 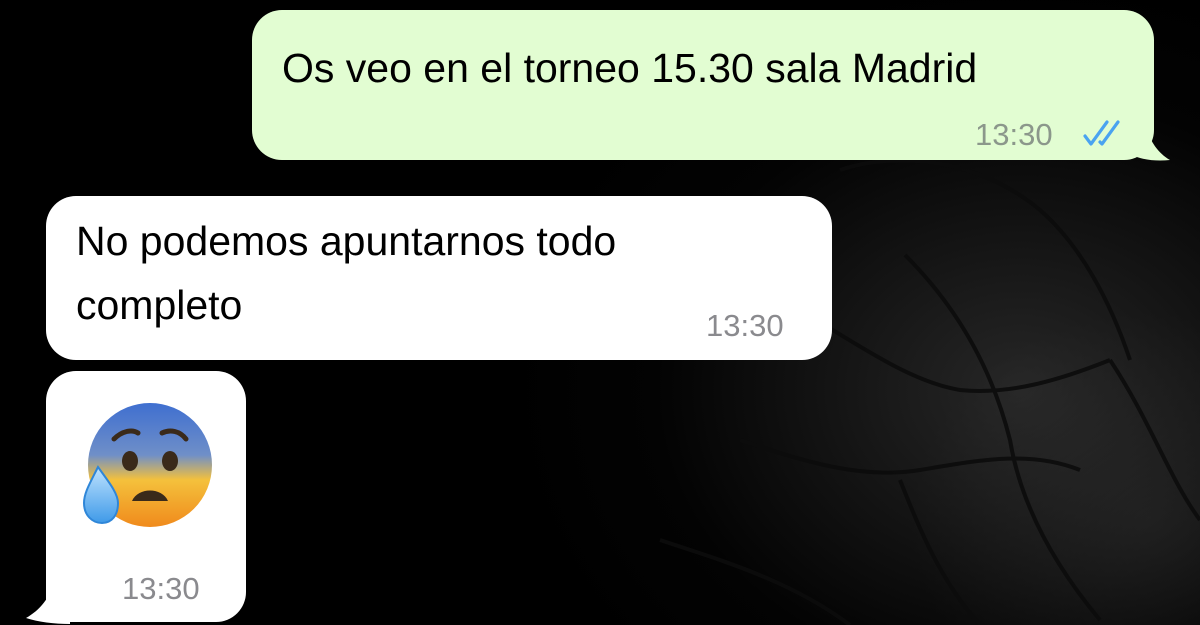 I want to click on outgoing-bubble-tail, so click(x=1145, y=139).